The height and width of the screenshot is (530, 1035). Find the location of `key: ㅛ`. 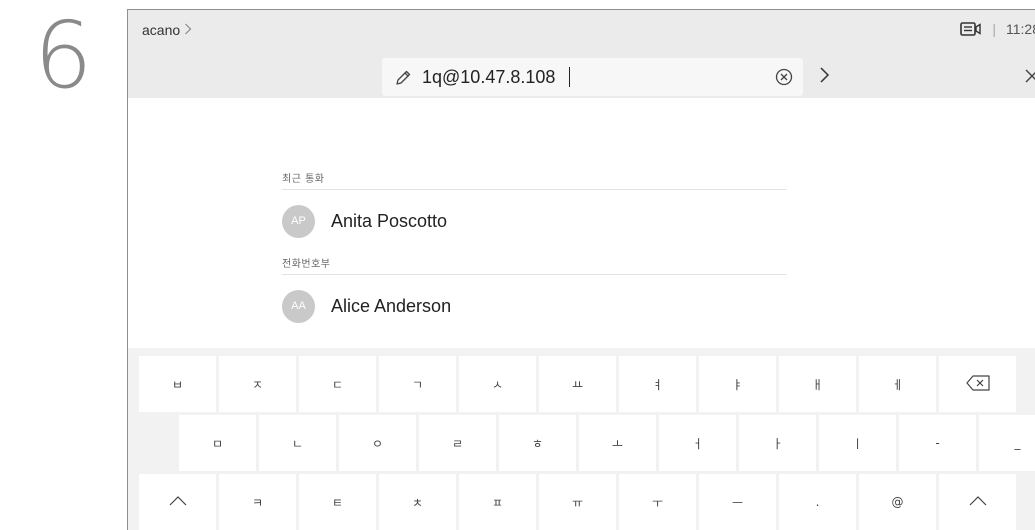

key: ㅛ is located at coordinates (577, 384).